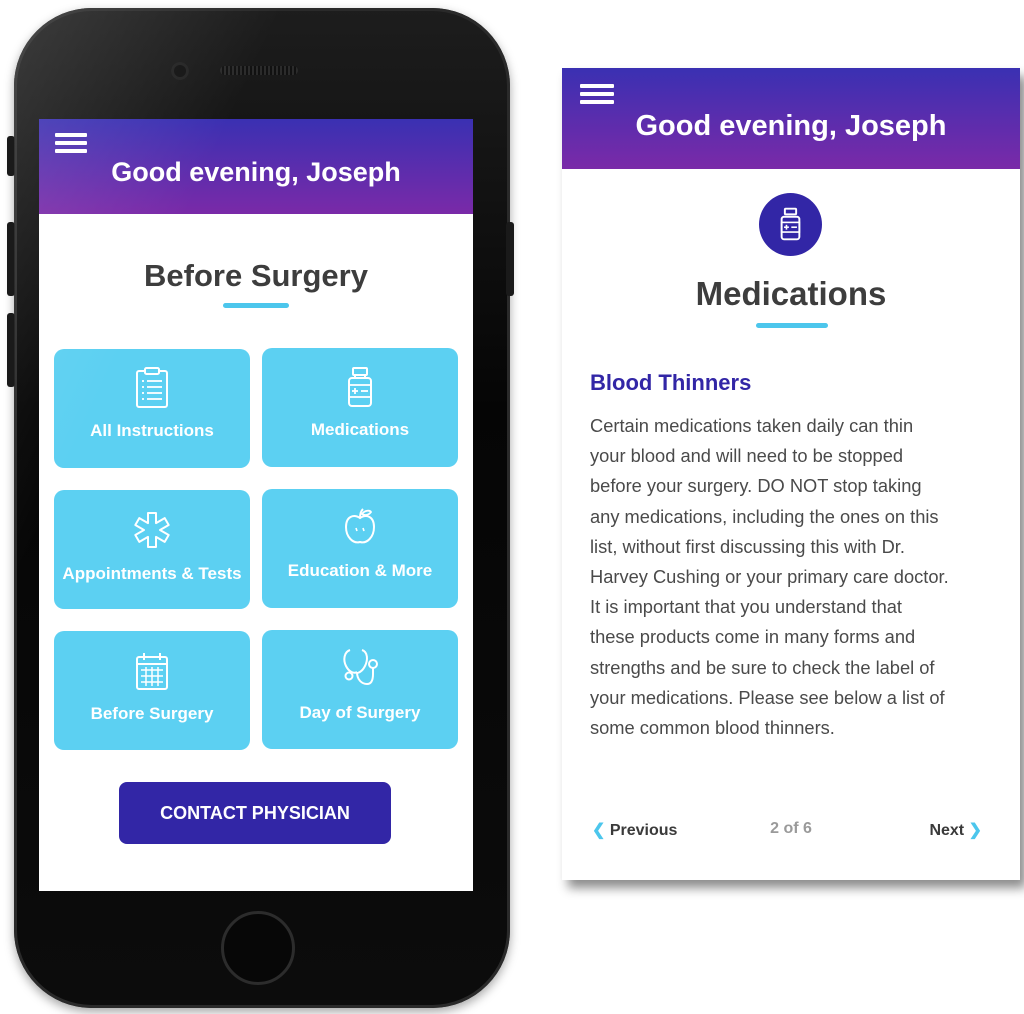 The image size is (1024, 1014). Describe the element at coordinates (11, 156) in the screenshot. I see `mute-switch` at that location.